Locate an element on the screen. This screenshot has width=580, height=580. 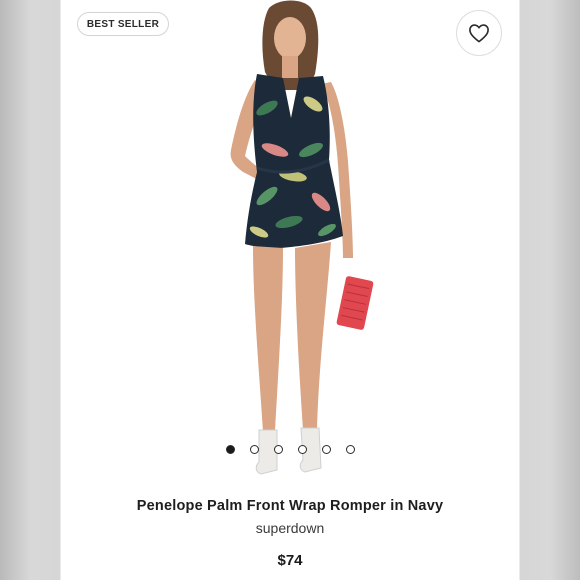
carousel-dots is located at coordinates (290, 452).